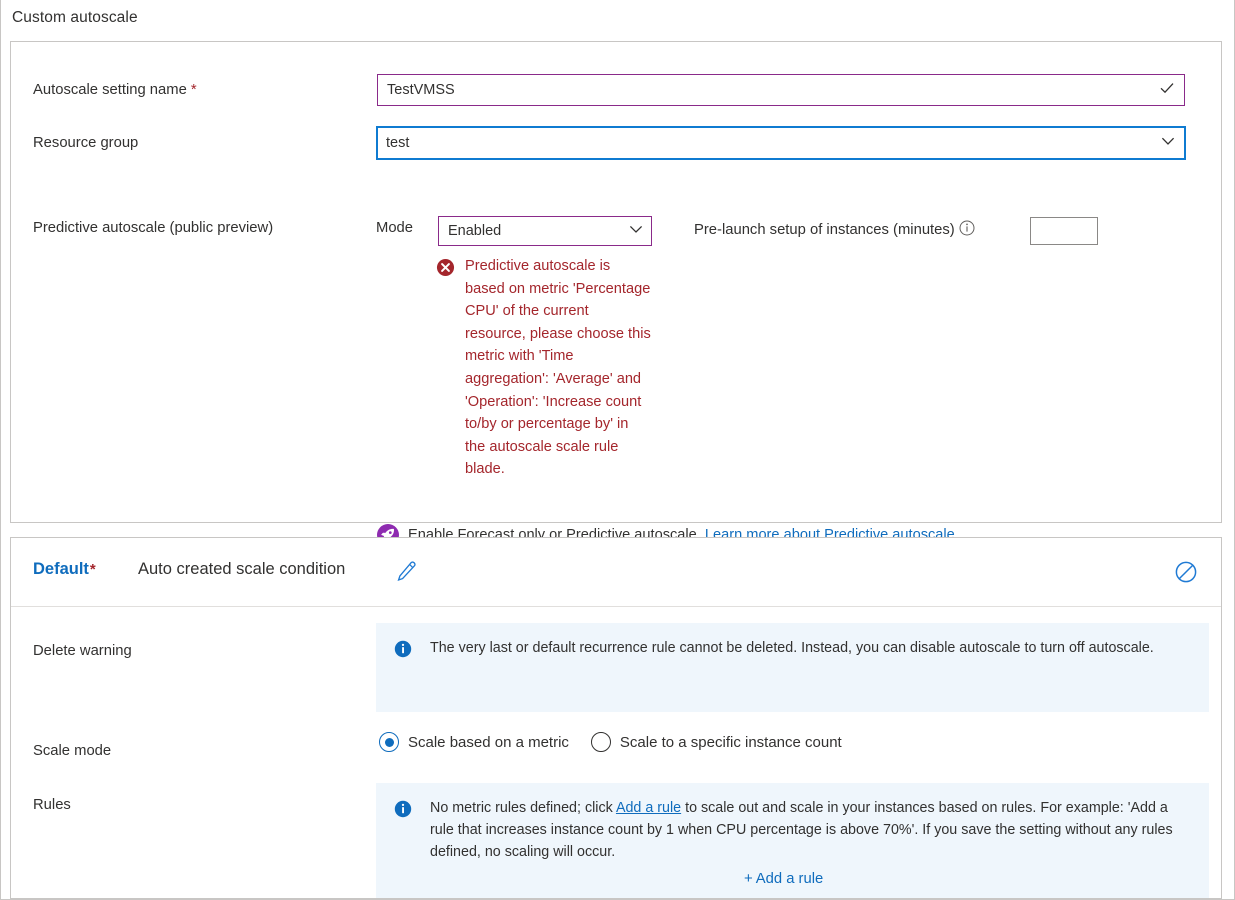 This screenshot has width=1235, height=900. I want to click on mode-label: Mode, so click(395, 228).